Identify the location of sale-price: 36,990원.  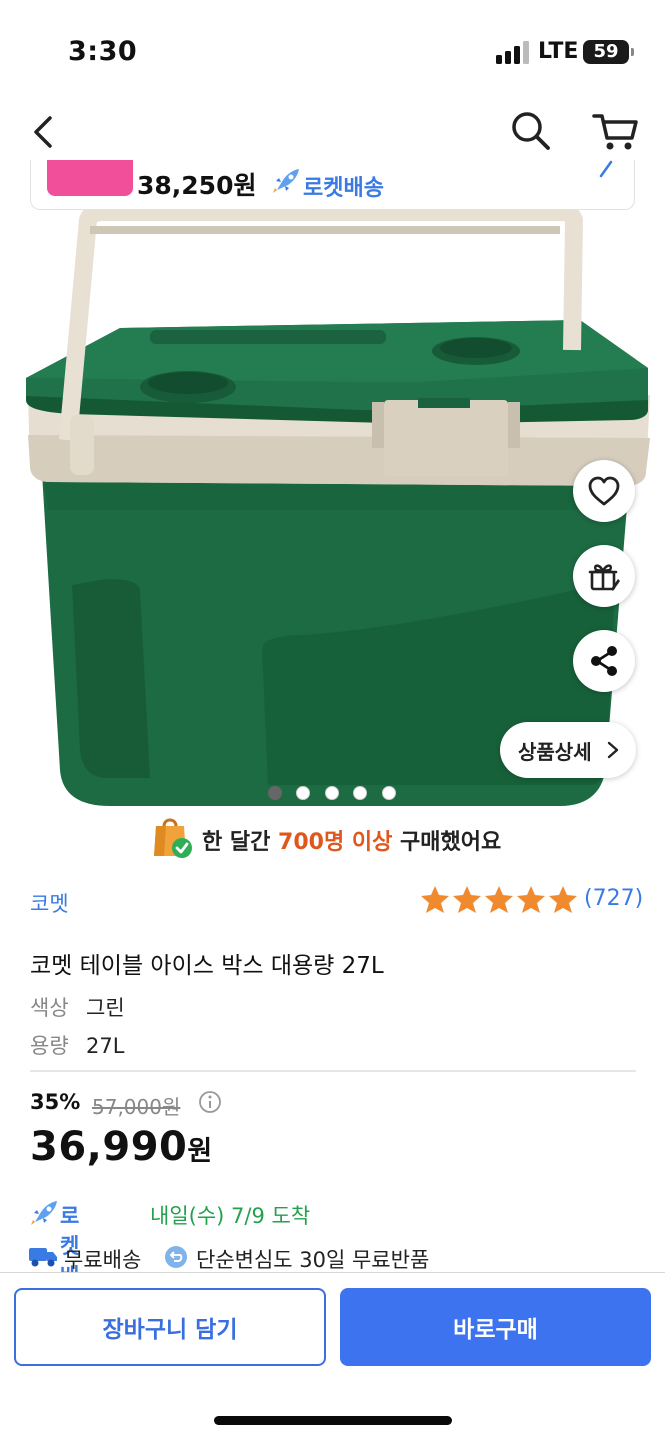
(121, 1147).